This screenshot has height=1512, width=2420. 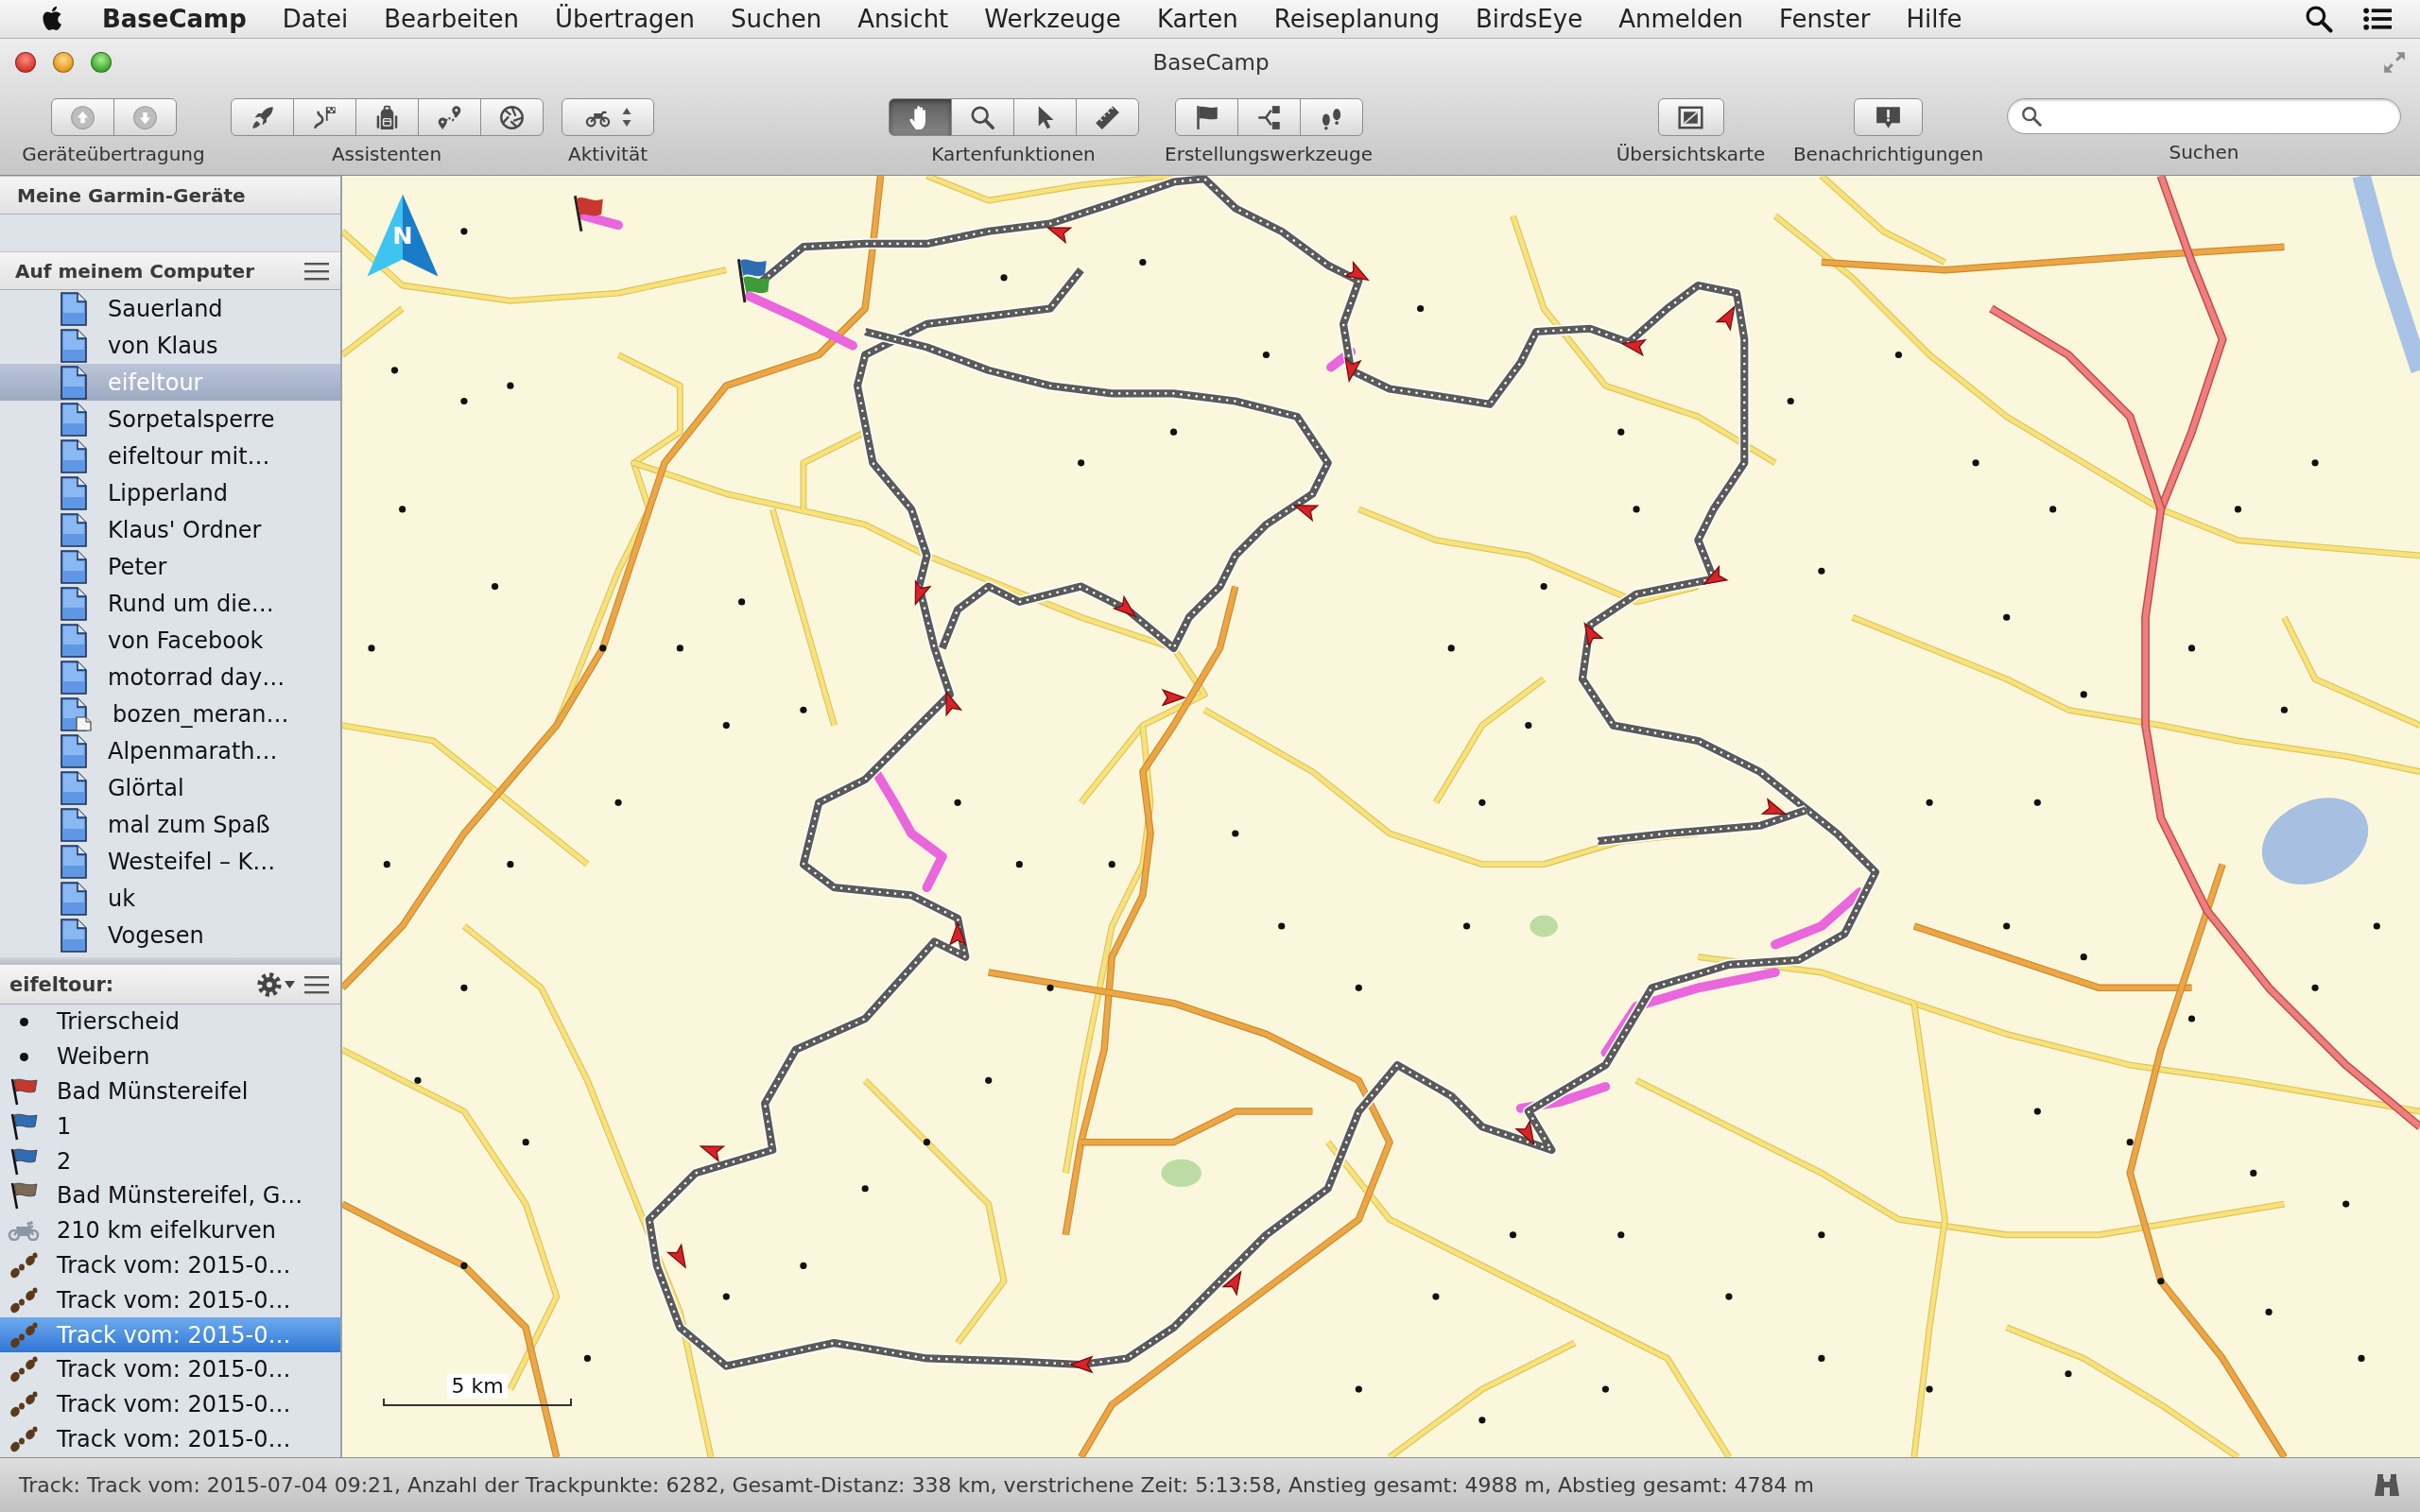 I want to click on list-item: 2, so click(x=170, y=1160).